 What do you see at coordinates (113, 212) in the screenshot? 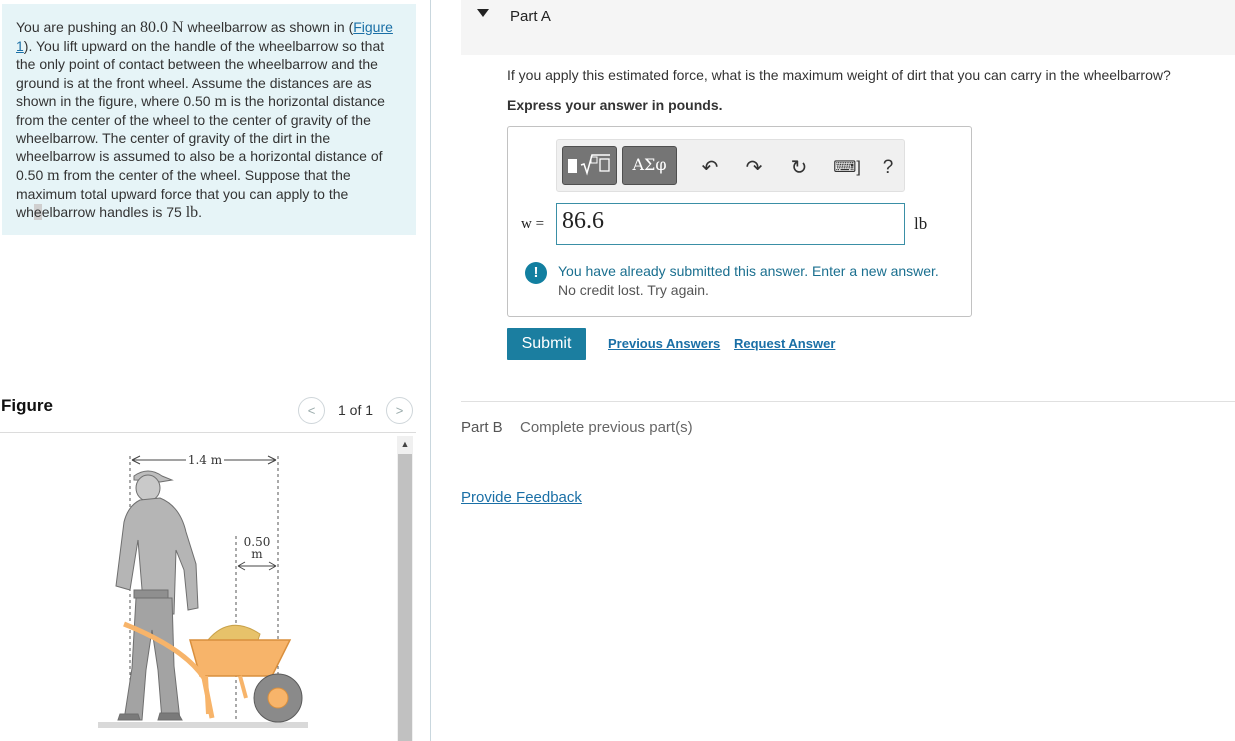
I see `problem-text: elbarrow handles is 75` at bounding box center [113, 212].